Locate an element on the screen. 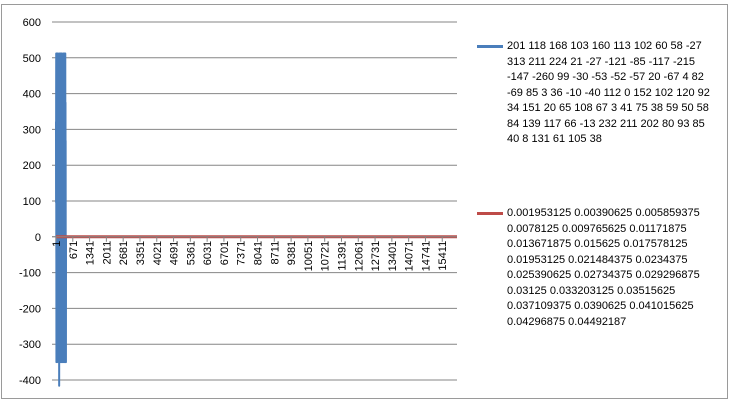 This screenshot has height=404, width=730. x-tick-label: 4021 is located at coordinates (158, 253).